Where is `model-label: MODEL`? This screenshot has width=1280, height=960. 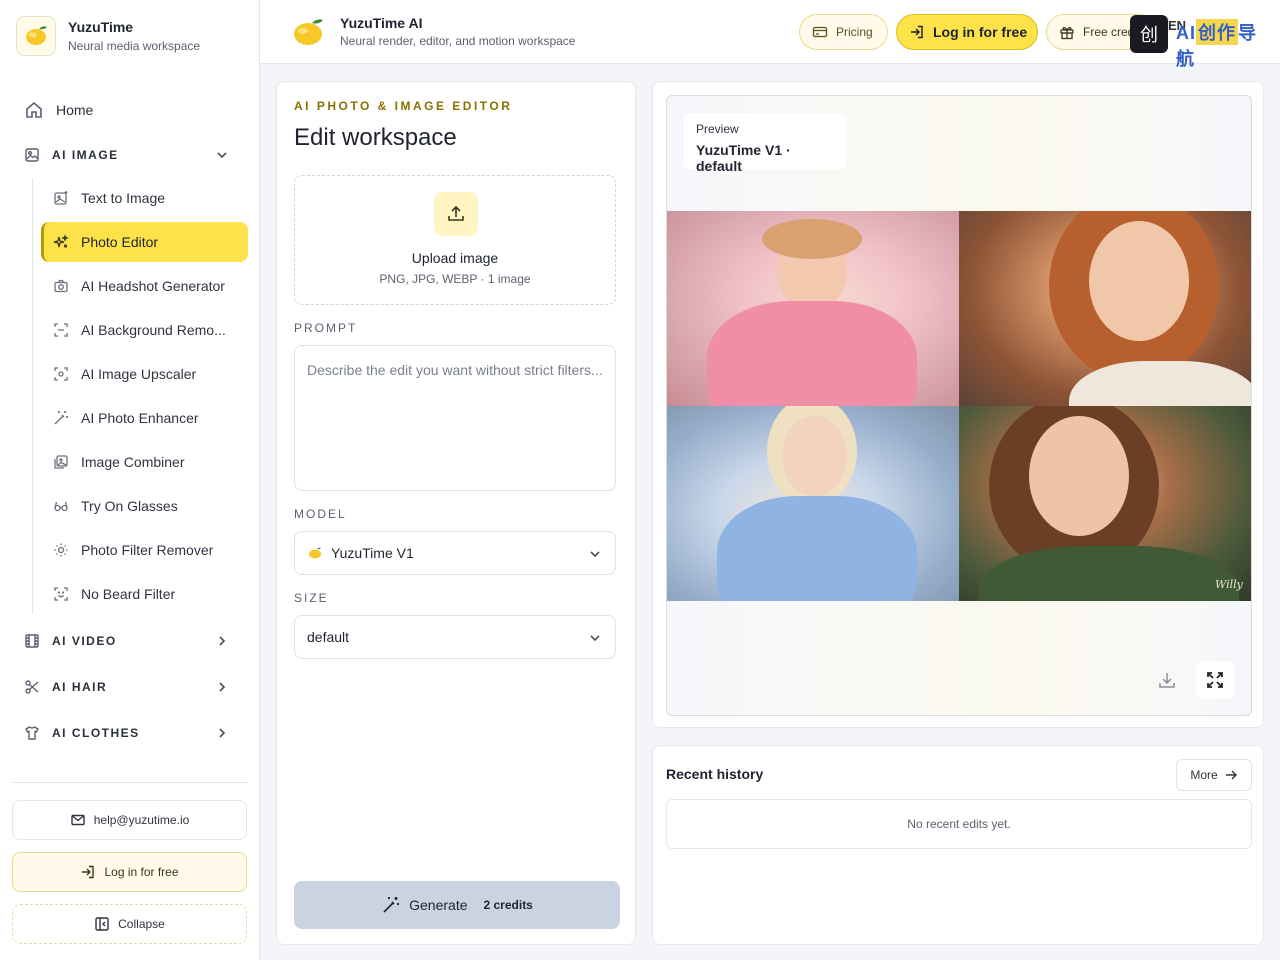
model-label: MODEL is located at coordinates (320, 514).